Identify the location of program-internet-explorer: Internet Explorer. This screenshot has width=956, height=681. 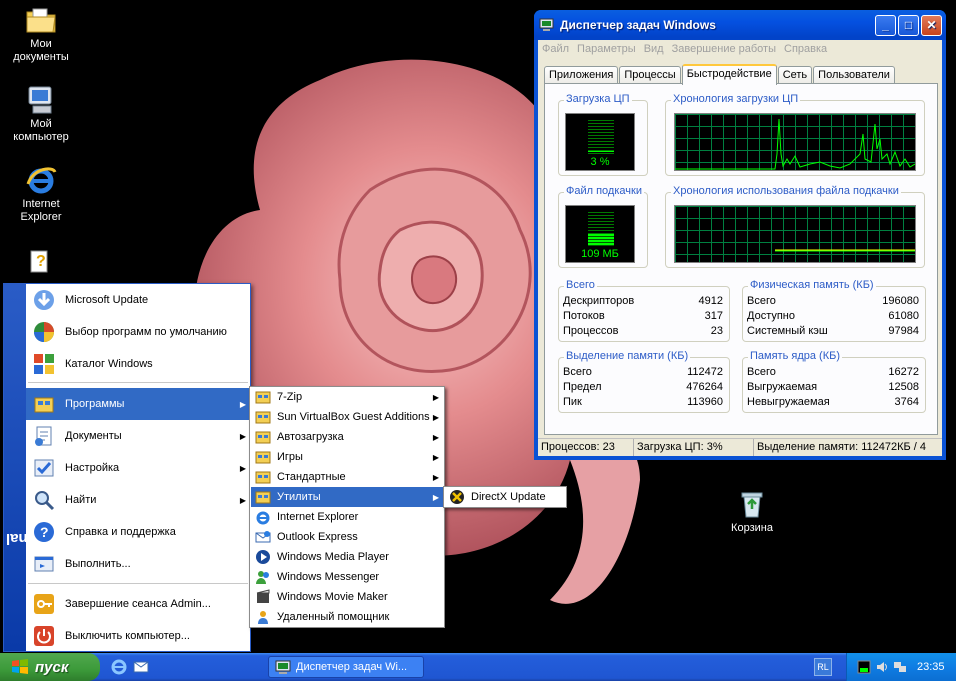
(347, 517).